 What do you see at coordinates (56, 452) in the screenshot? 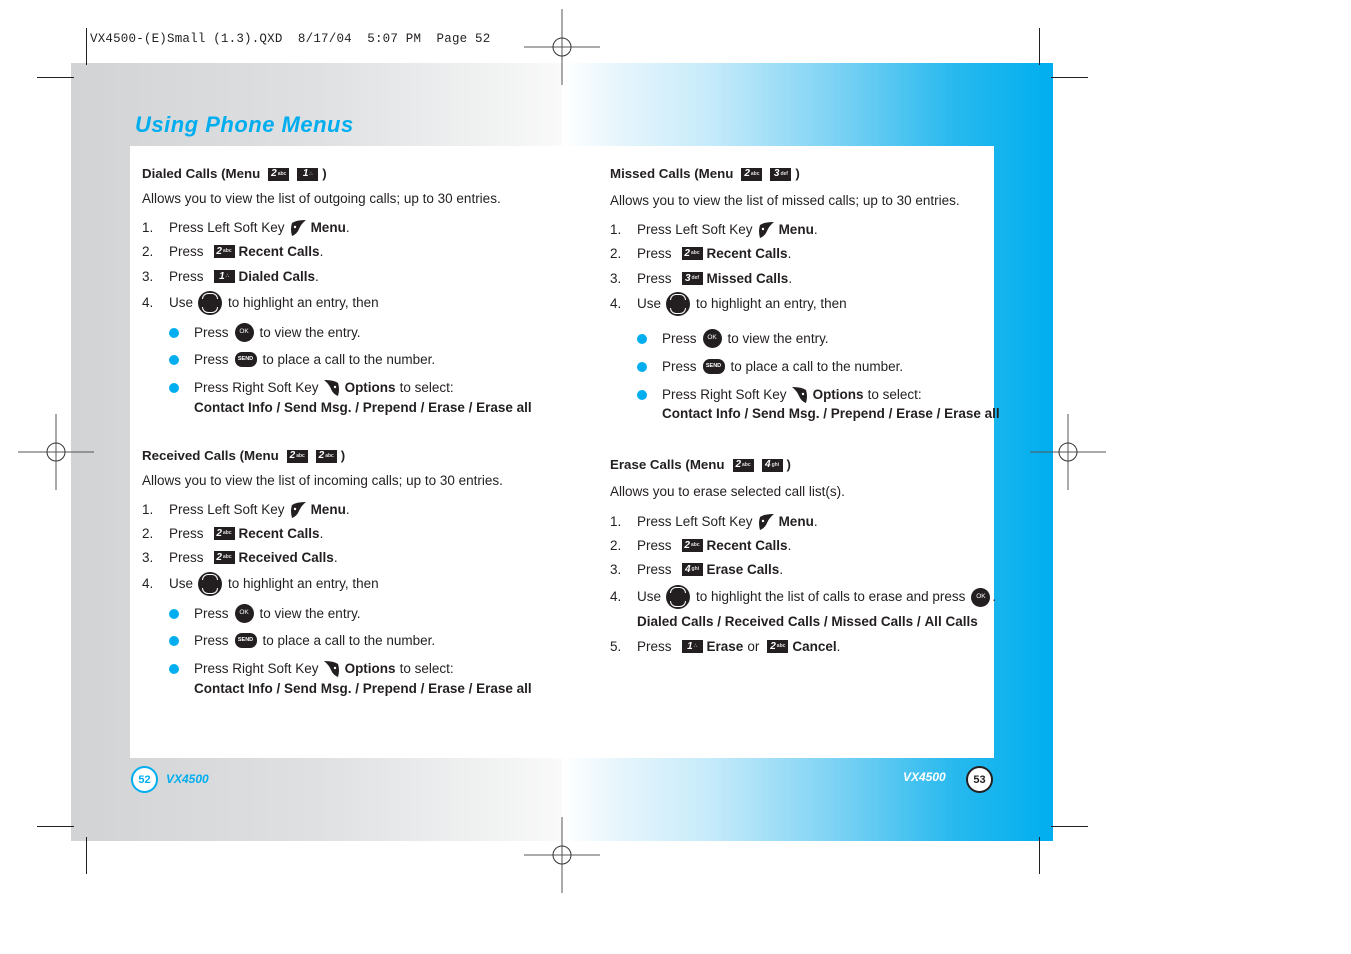
I see `registration-mark-left` at bounding box center [56, 452].